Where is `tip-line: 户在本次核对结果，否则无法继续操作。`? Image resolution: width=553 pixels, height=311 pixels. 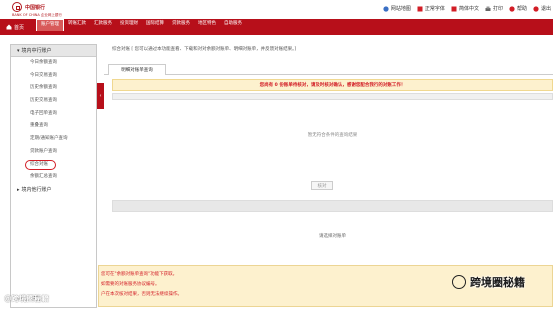
tip-line: 户在本次核对结果，否则无法继续操作。 is located at coordinates (141, 294).